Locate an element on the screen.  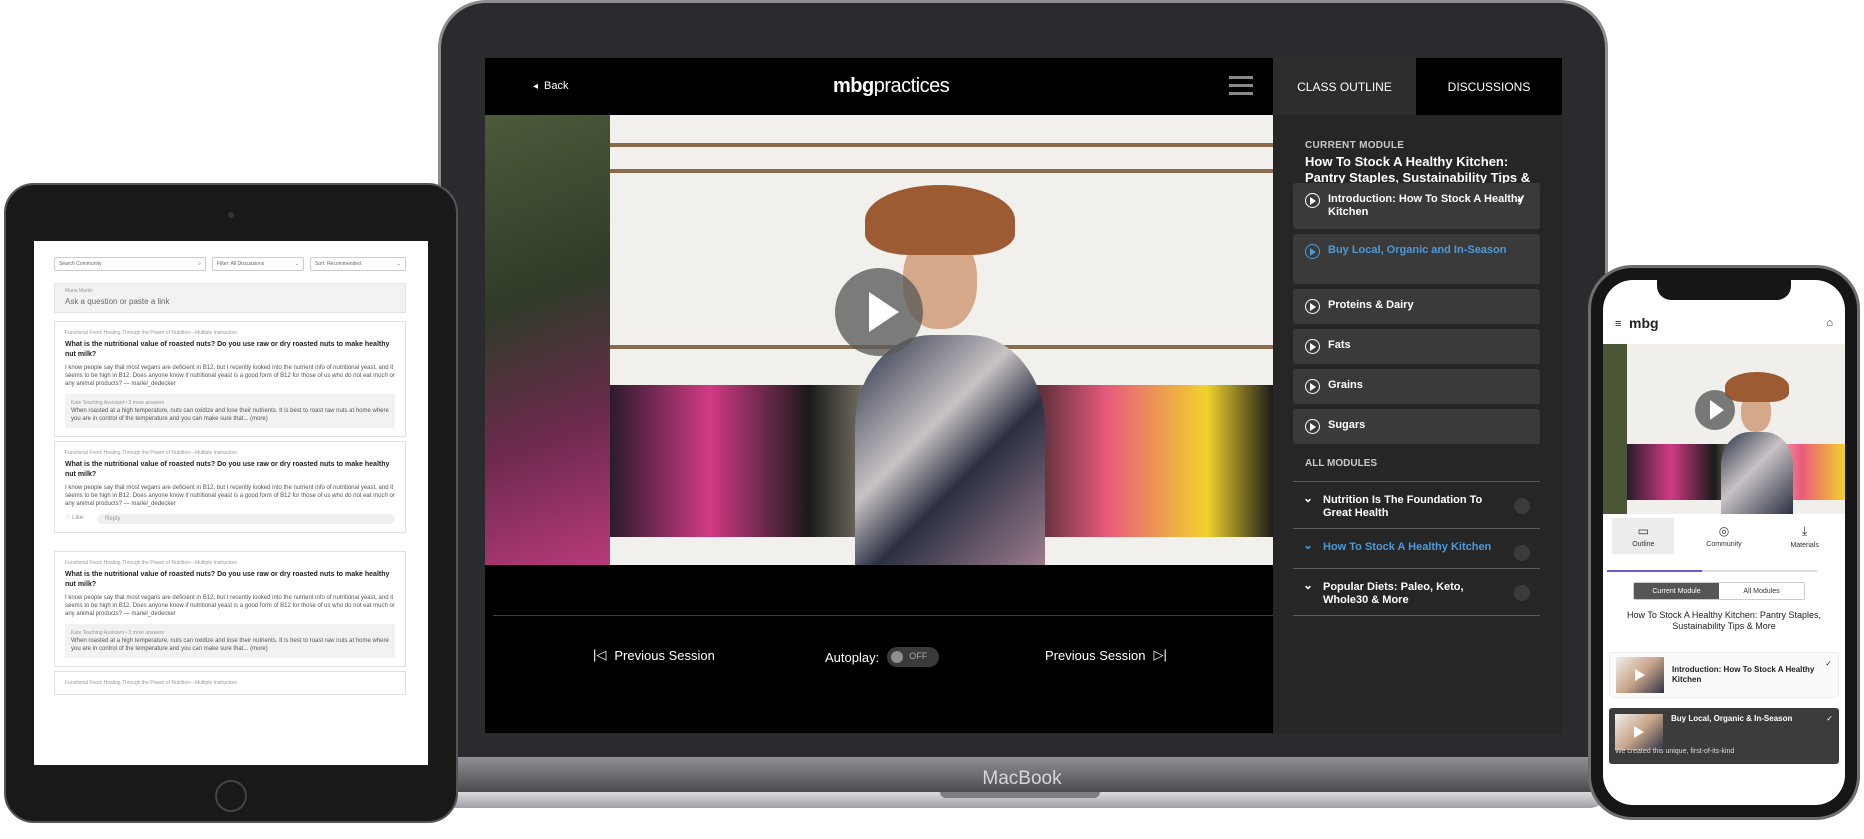
video-foliage is located at coordinates (547, 340).